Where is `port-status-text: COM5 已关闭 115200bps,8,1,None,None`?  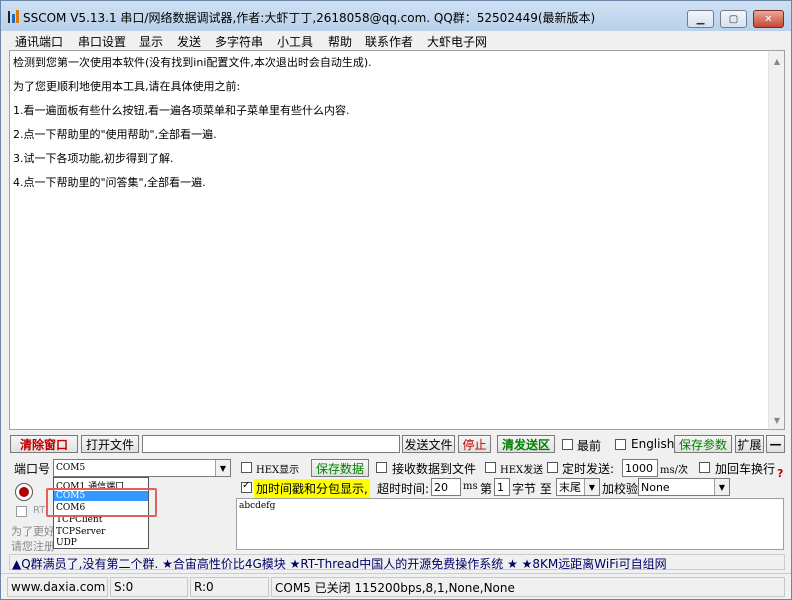 port-status-text: COM5 已关闭 115200bps,8,1,None,None is located at coordinates (528, 587).